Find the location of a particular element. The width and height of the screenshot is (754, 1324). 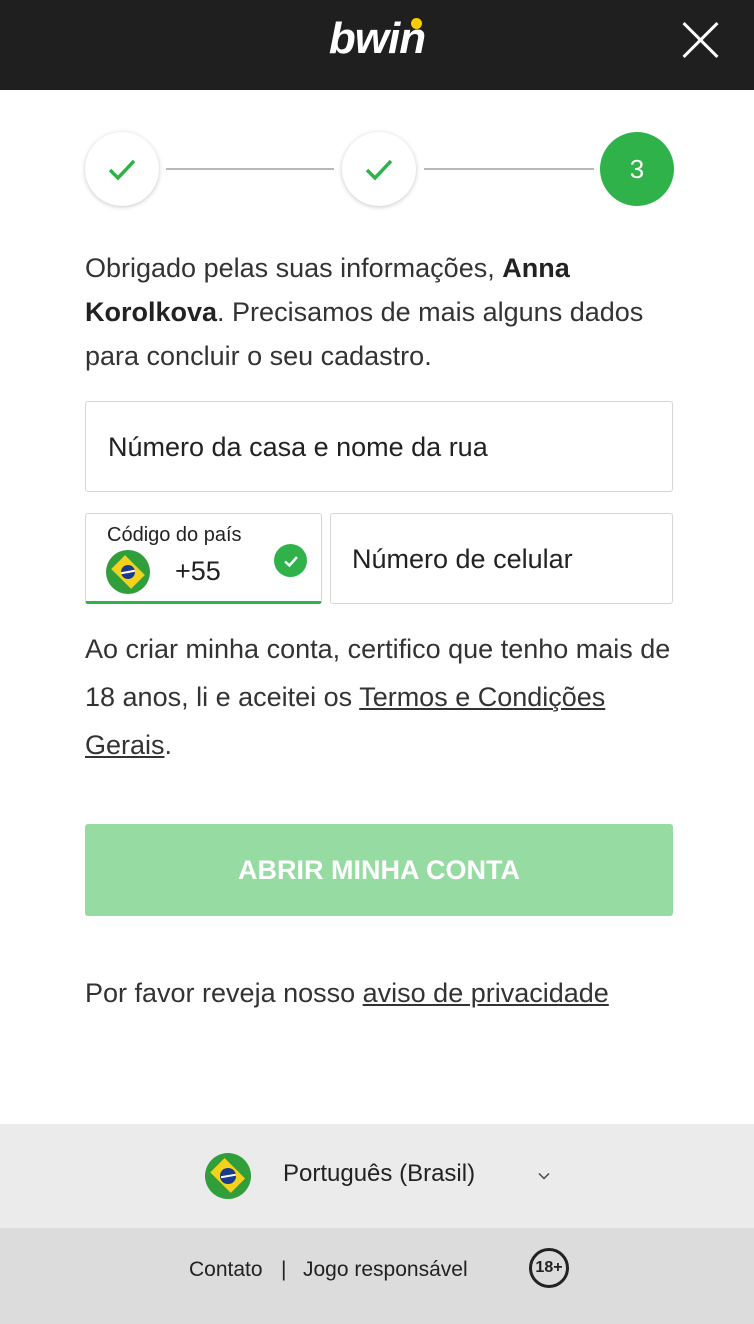

phone-number-input: Número de celular is located at coordinates (501, 558).